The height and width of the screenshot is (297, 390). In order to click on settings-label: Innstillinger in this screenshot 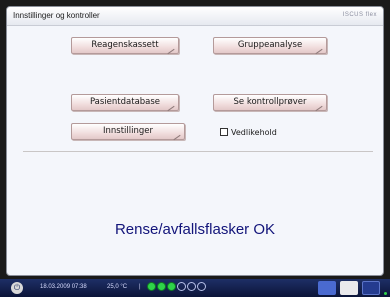, I will do `click(128, 131)`.